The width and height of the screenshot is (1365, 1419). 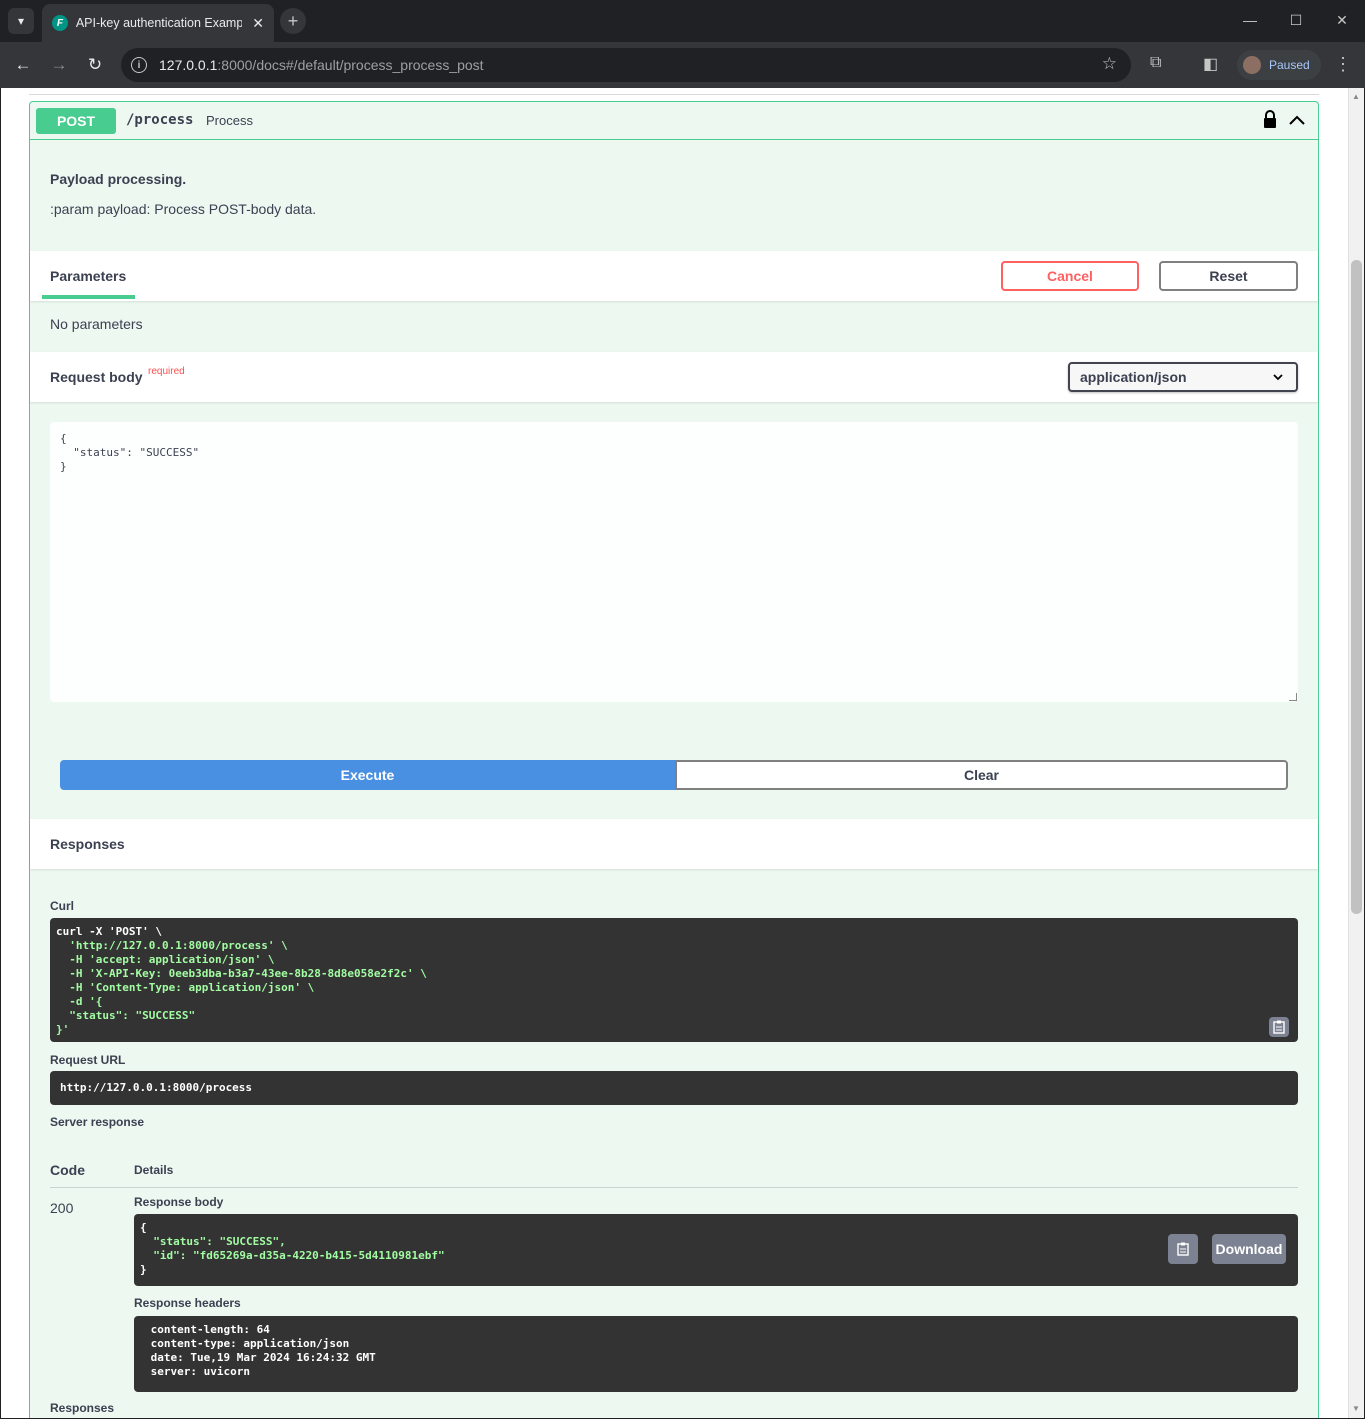 I want to click on scroll-thumb, so click(x=1356, y=587).